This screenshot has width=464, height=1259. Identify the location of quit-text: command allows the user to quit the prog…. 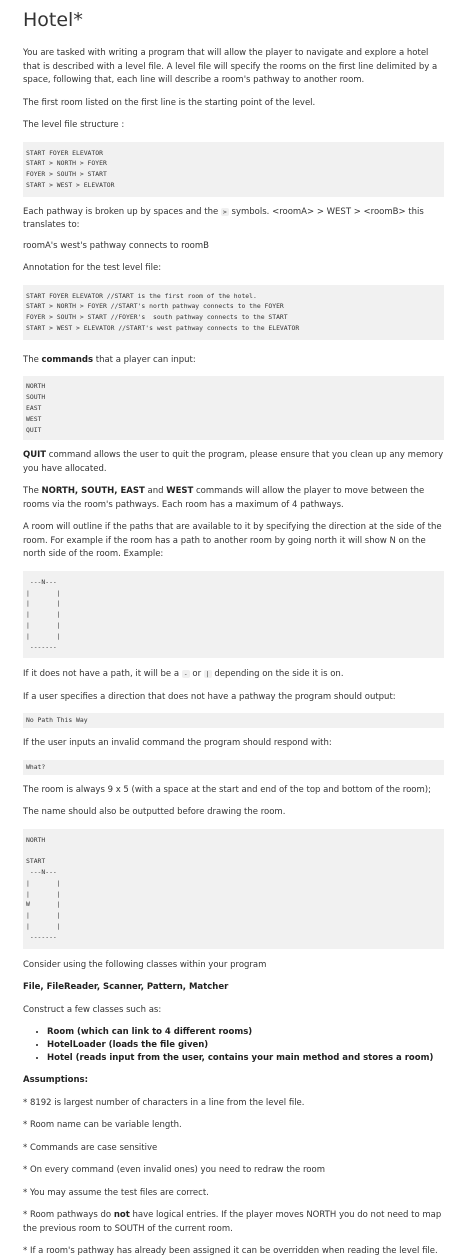
(233, 462).